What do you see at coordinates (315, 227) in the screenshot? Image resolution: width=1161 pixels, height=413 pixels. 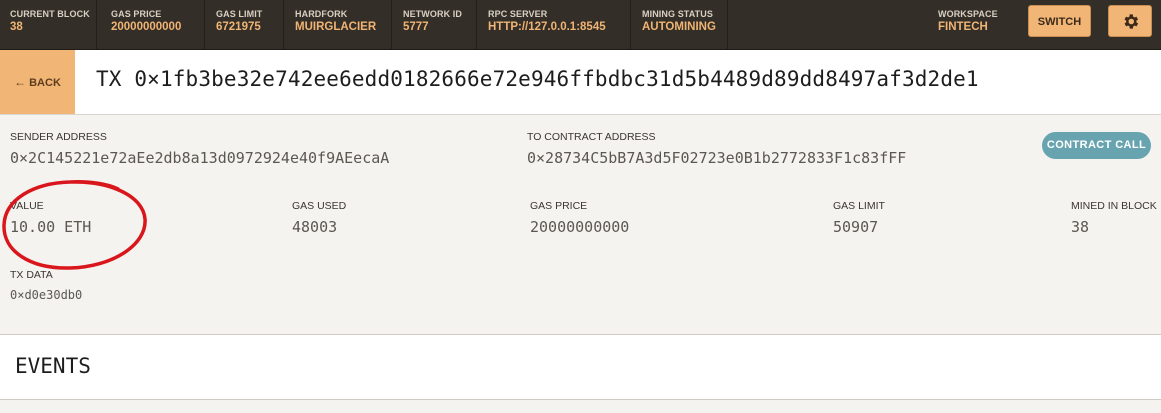 I see `gas-used-value: 48003` at bounding box center [315, 227].